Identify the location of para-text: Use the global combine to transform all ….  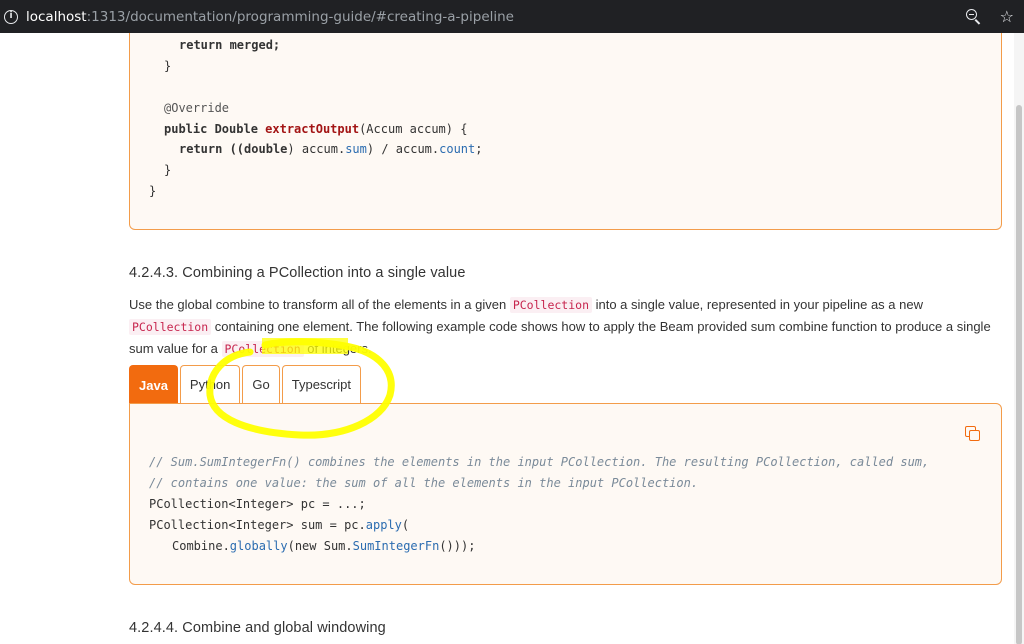
(319, 304).